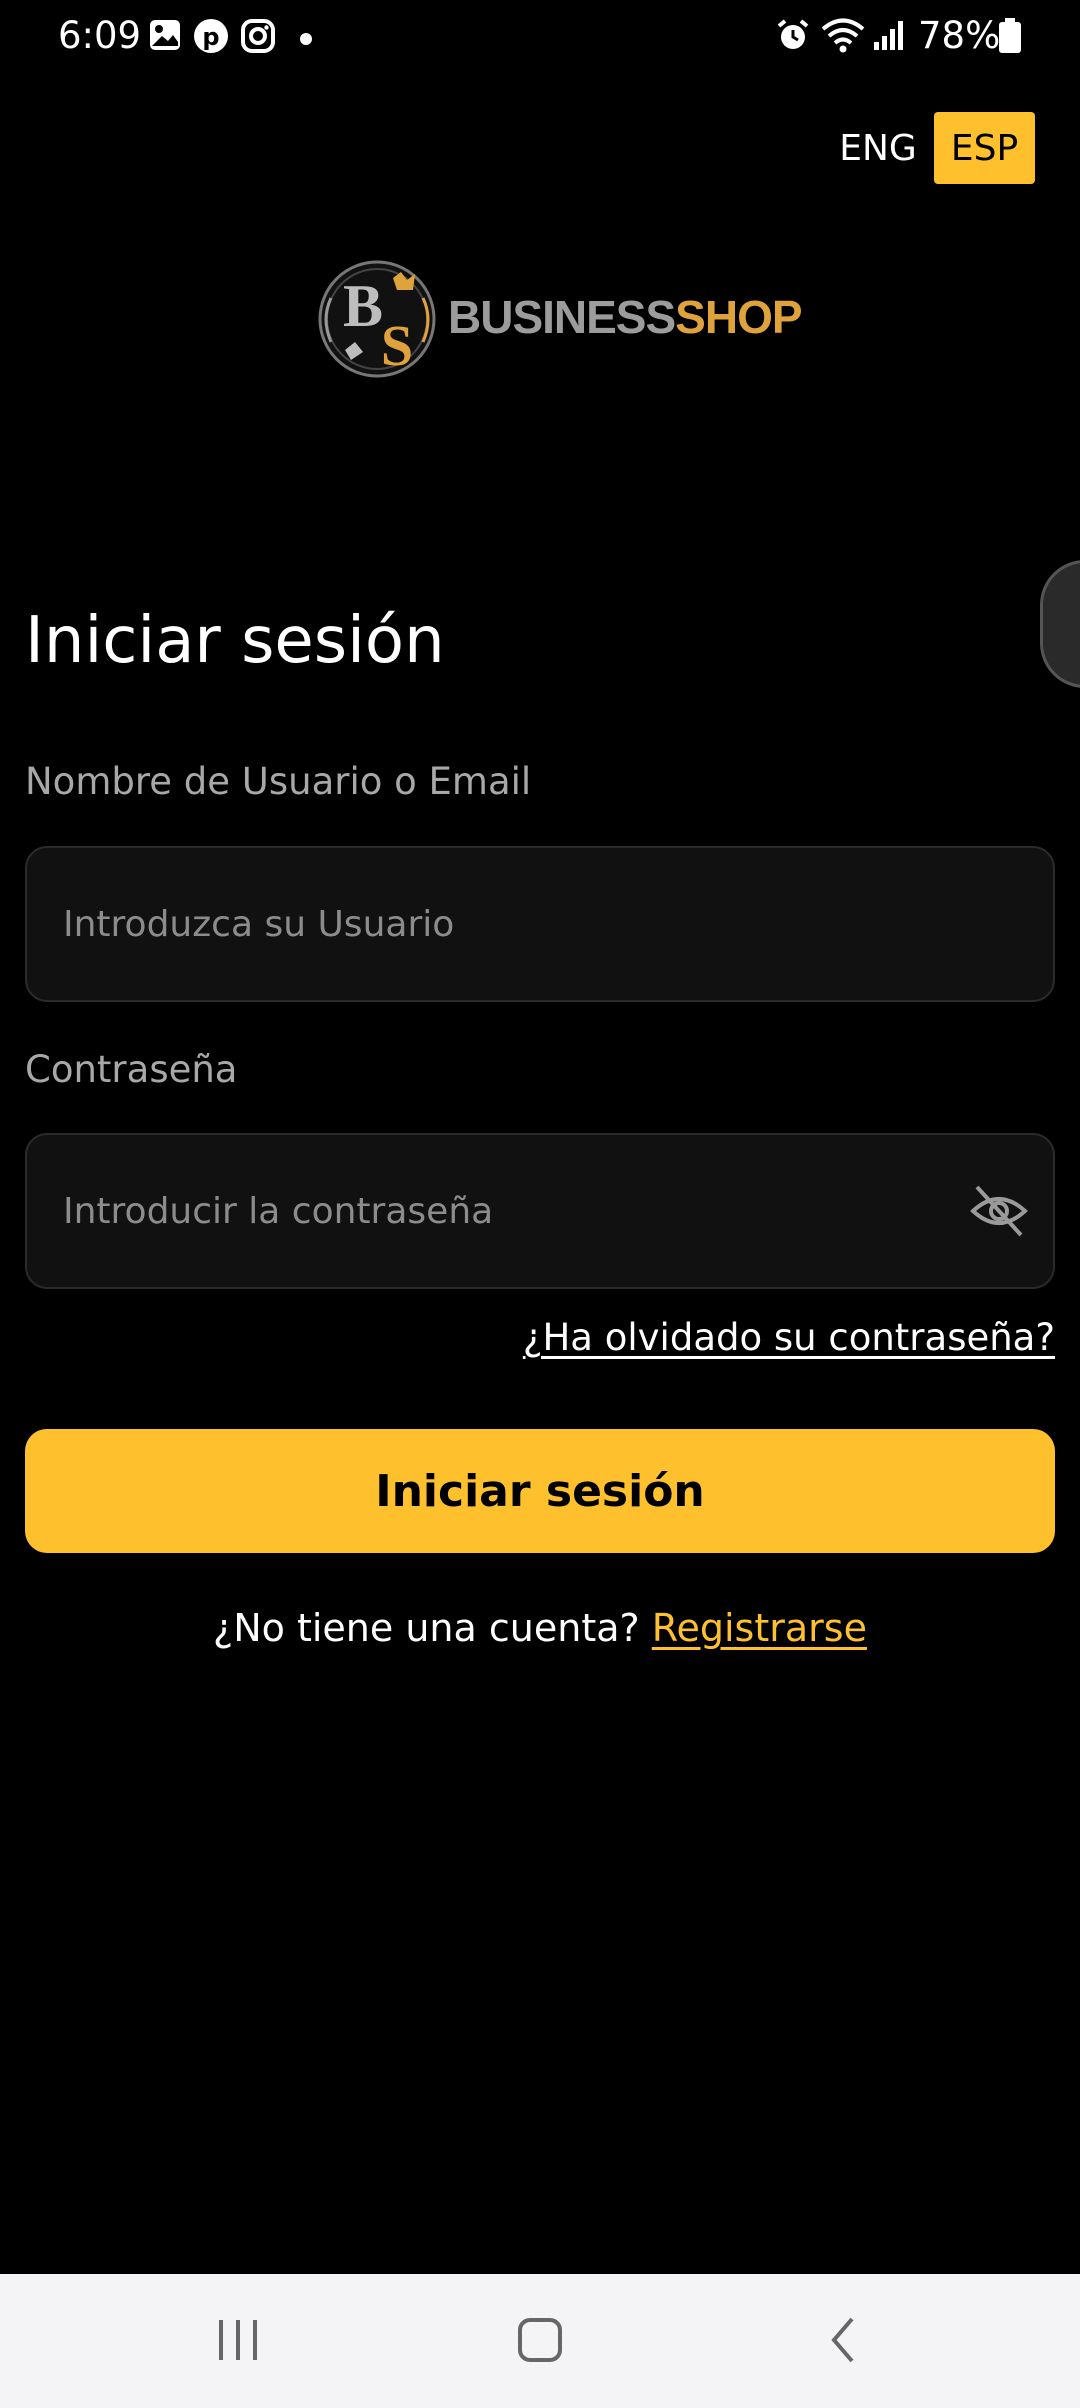  I want to click on forgot-password-link: ¿Ha olvidado su contraseña?, so click(789, 1337).